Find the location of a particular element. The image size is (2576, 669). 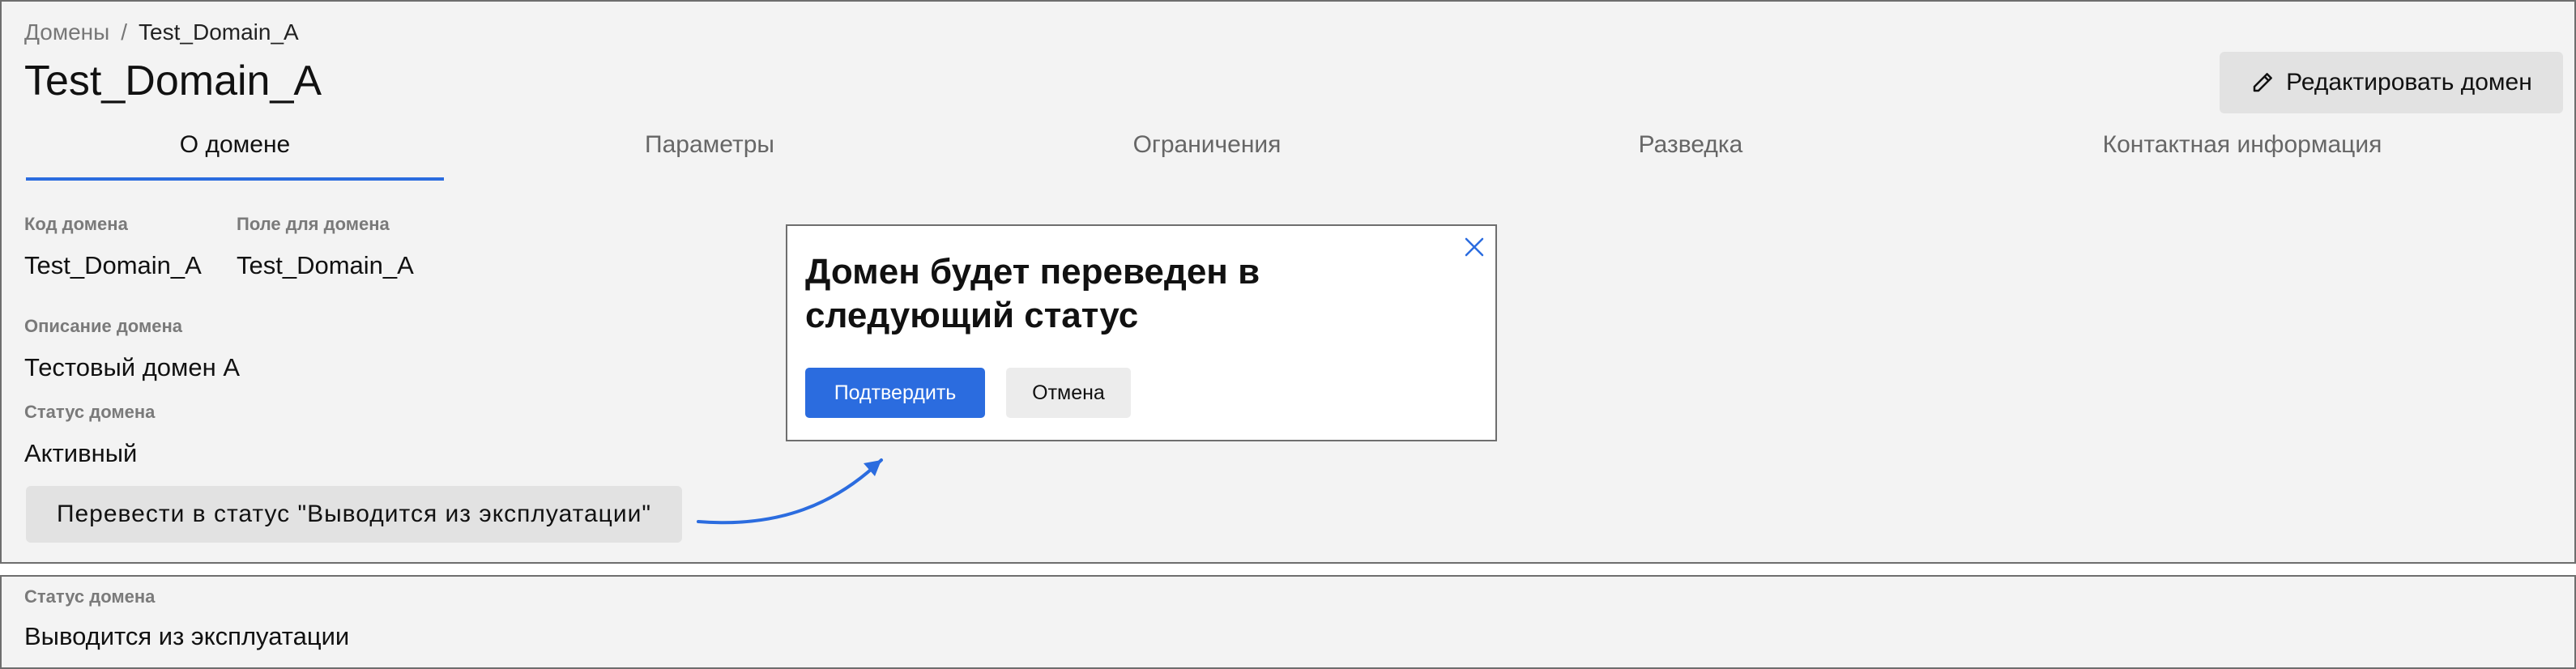

domain-description-label: Описание домена is located at coordinates (103, 326).